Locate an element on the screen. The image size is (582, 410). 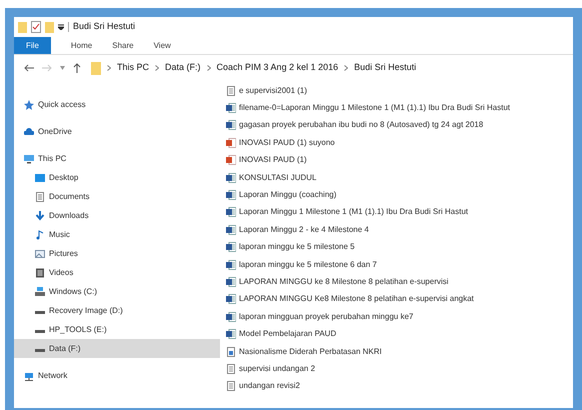
file-item: gagasan proyek perubahan ibu budi no 8 (Autosaved) tg 24 agt 2018 is located at coordinates (399, 125).